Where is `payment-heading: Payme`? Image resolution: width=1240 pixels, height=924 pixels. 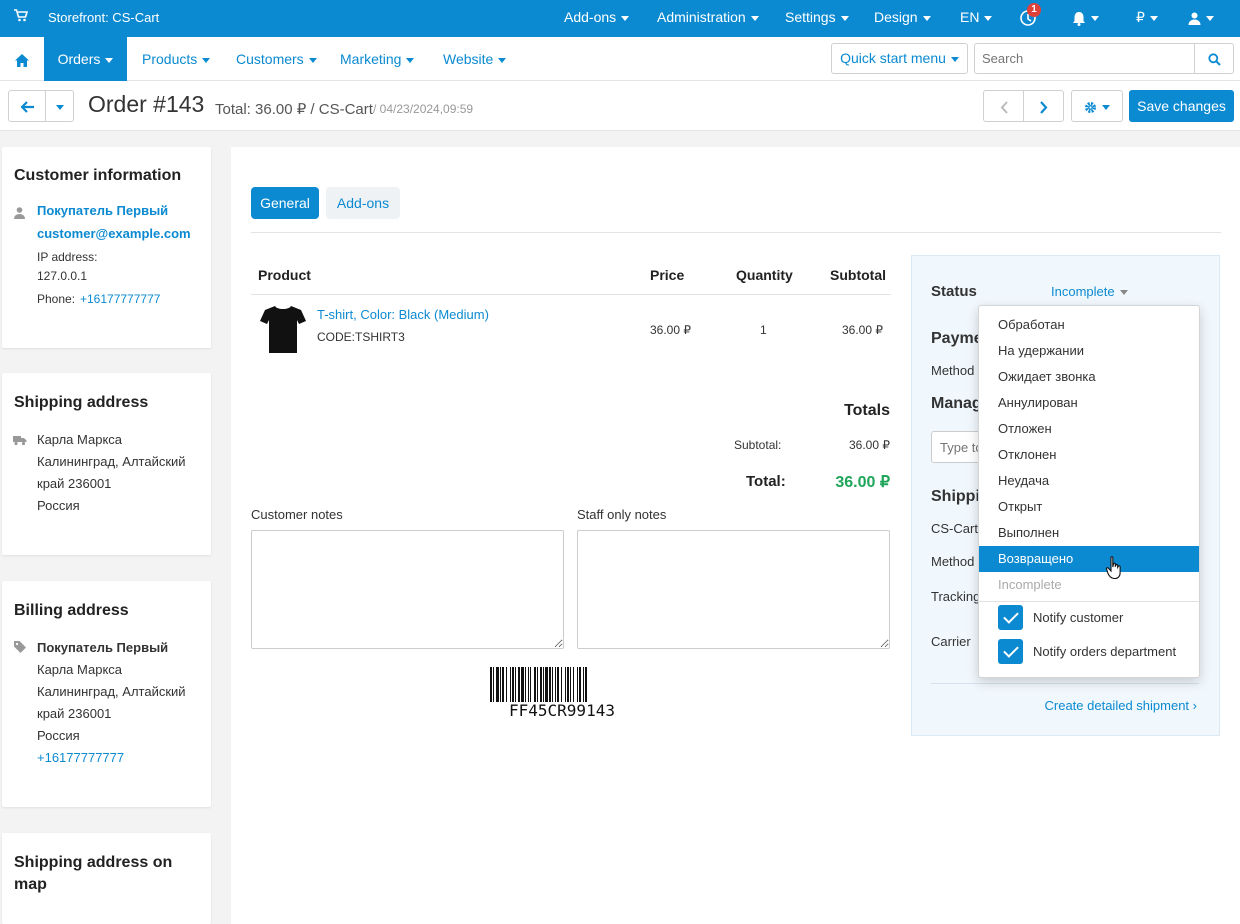
payment-heading: Payme is located at coordinates (957, 338).